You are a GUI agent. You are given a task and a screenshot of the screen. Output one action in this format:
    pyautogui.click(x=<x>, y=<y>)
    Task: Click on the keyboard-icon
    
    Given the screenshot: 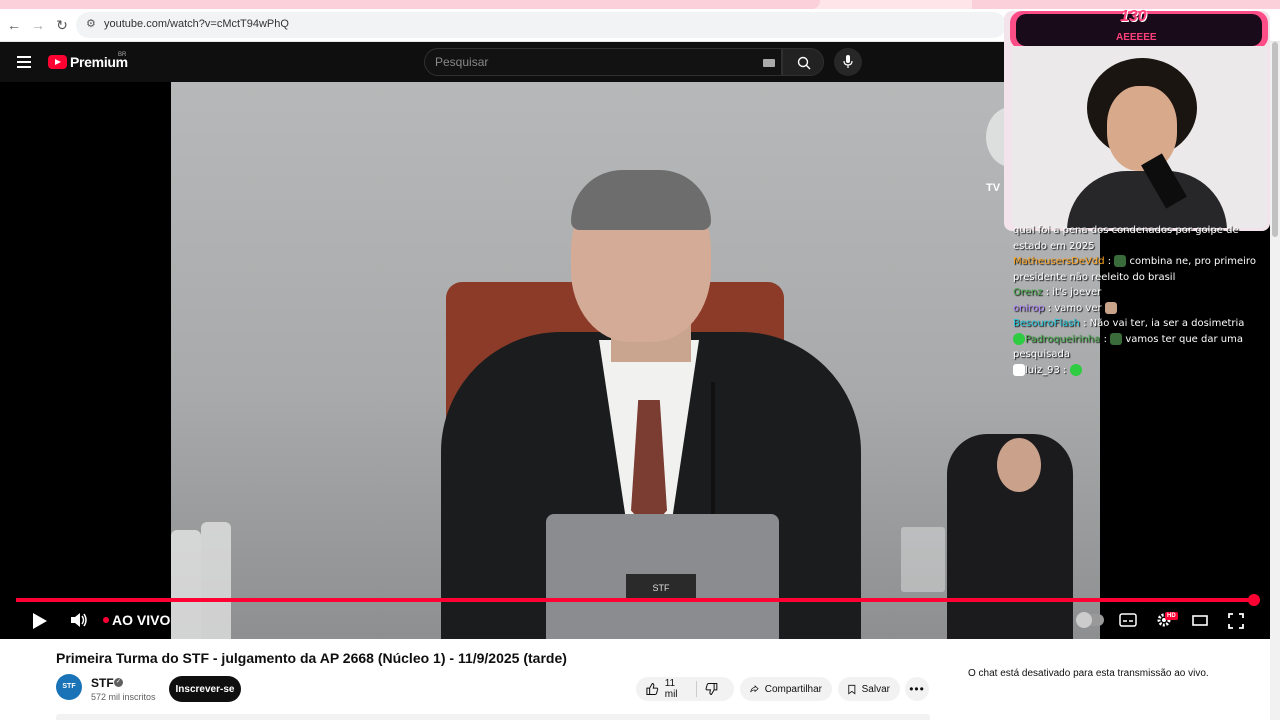 What is the action you would take?
    pyautogui.click(x=769, y=63)
    